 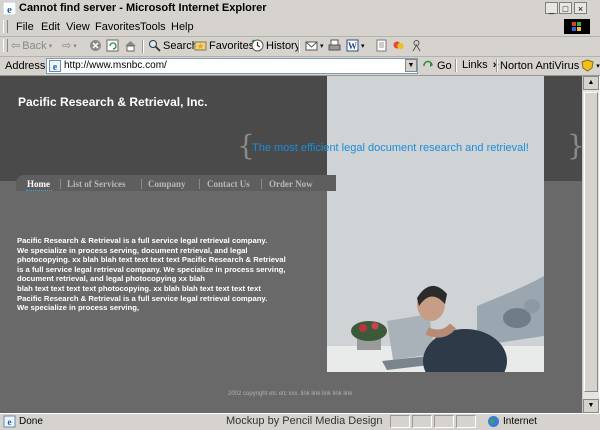 I want to click on scroll-down-button: ▼, so click(x=591, y=406).